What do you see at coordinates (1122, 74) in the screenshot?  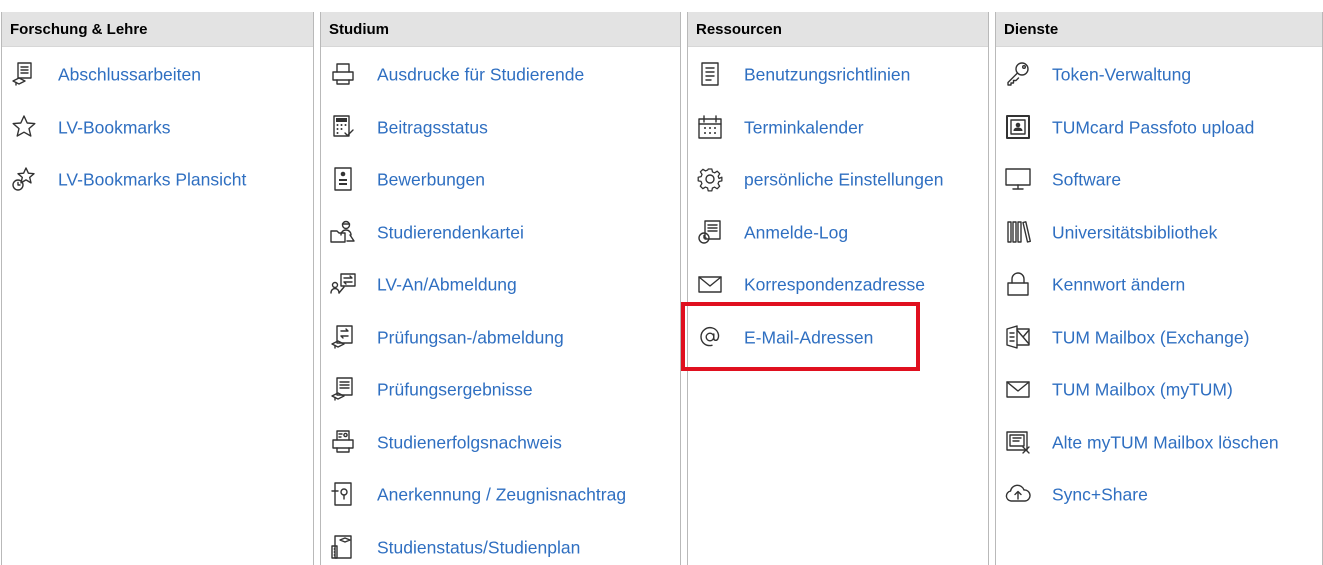 I see `menu-item-label: Token-Verwaltung` at bounding box center [1122, 74].